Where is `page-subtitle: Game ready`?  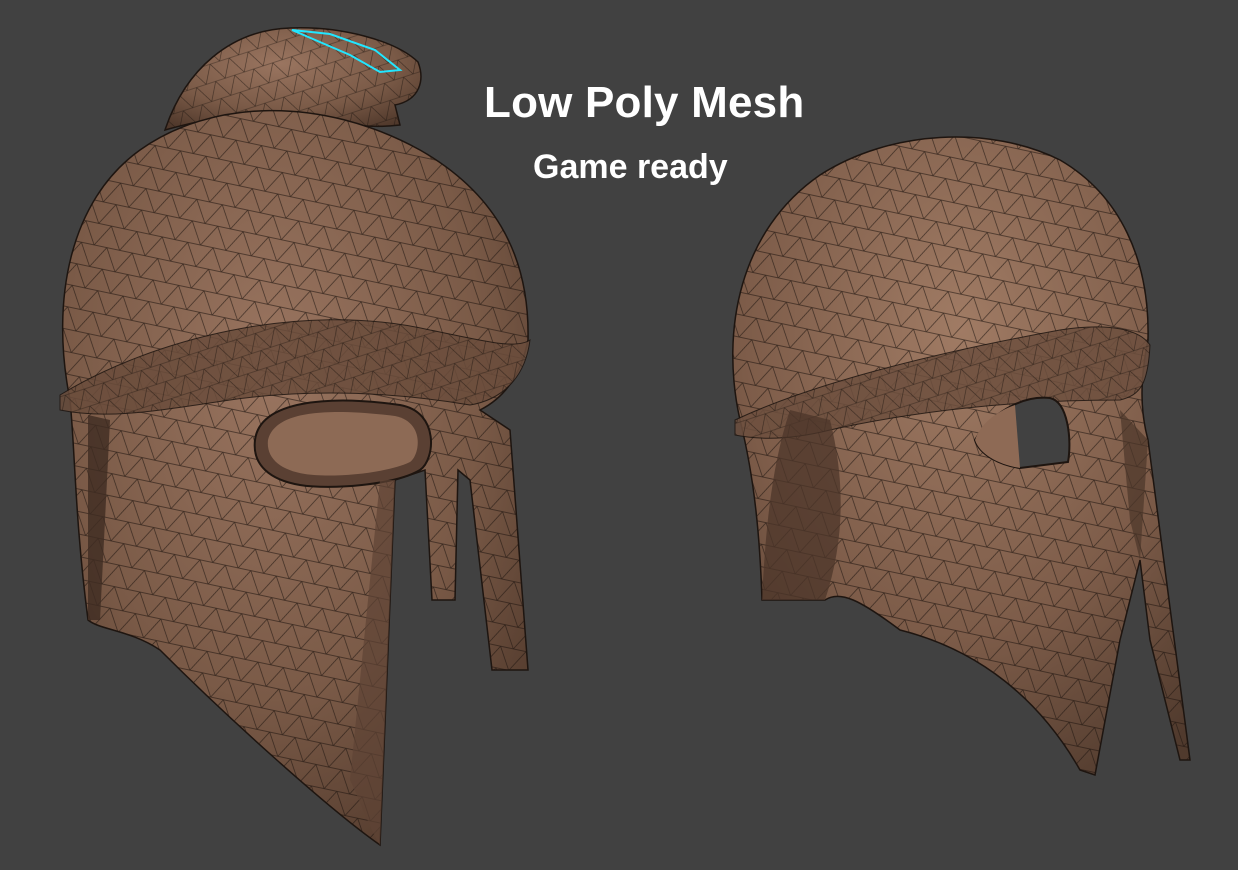
page-subtitle: Game ready is located at coordinates (630, 167).